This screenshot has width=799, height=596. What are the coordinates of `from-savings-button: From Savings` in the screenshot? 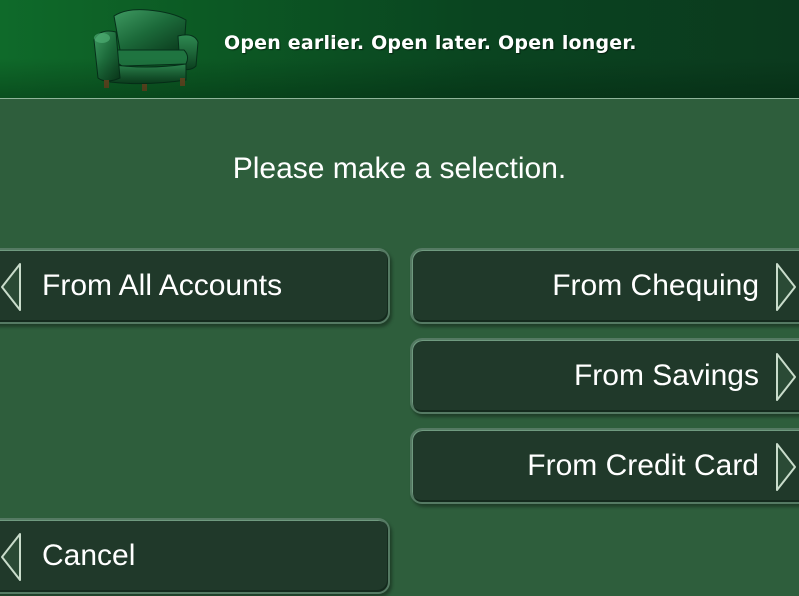 It's located at (604, 376).